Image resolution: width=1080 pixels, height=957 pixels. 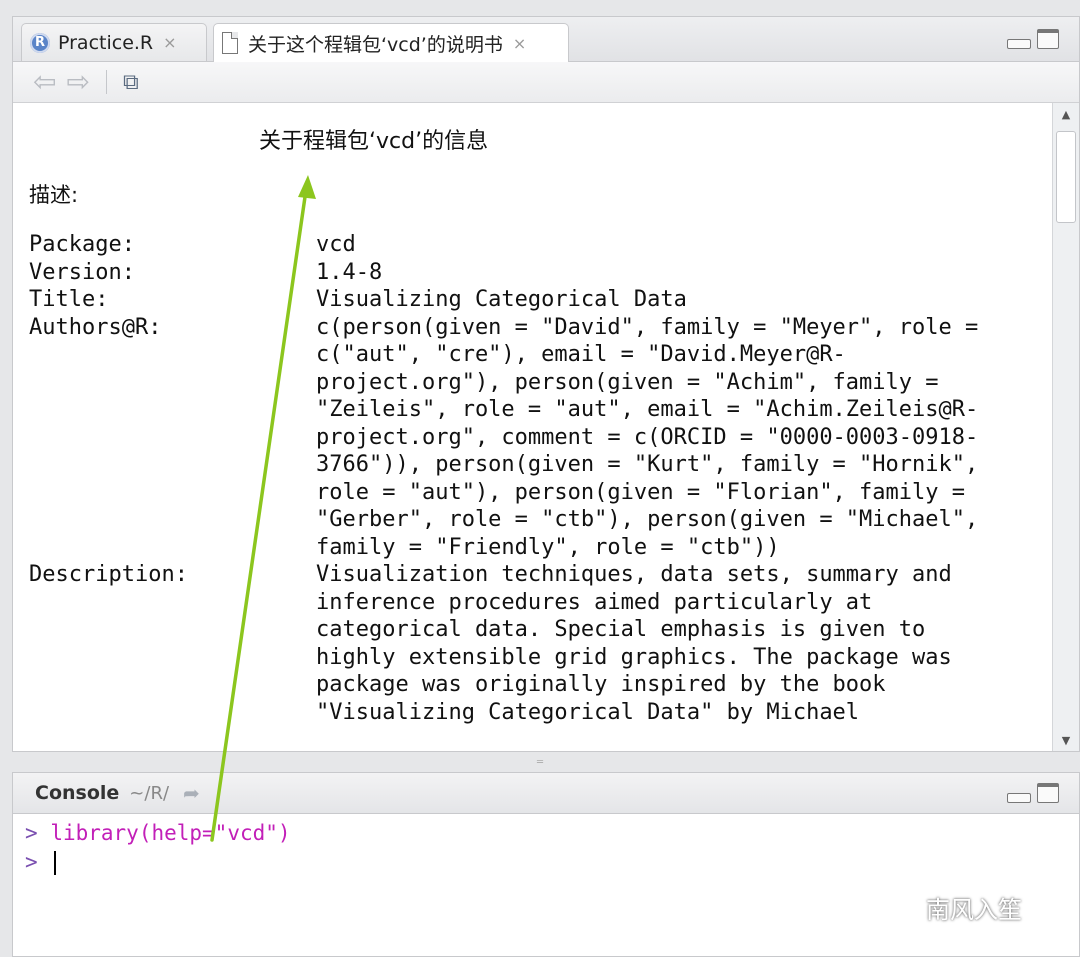 What do you see at coordinates (1065, 427) in the screenshot?
I see `help-scrollbar: ▲ ▼` at bounding box center [1065, 427].